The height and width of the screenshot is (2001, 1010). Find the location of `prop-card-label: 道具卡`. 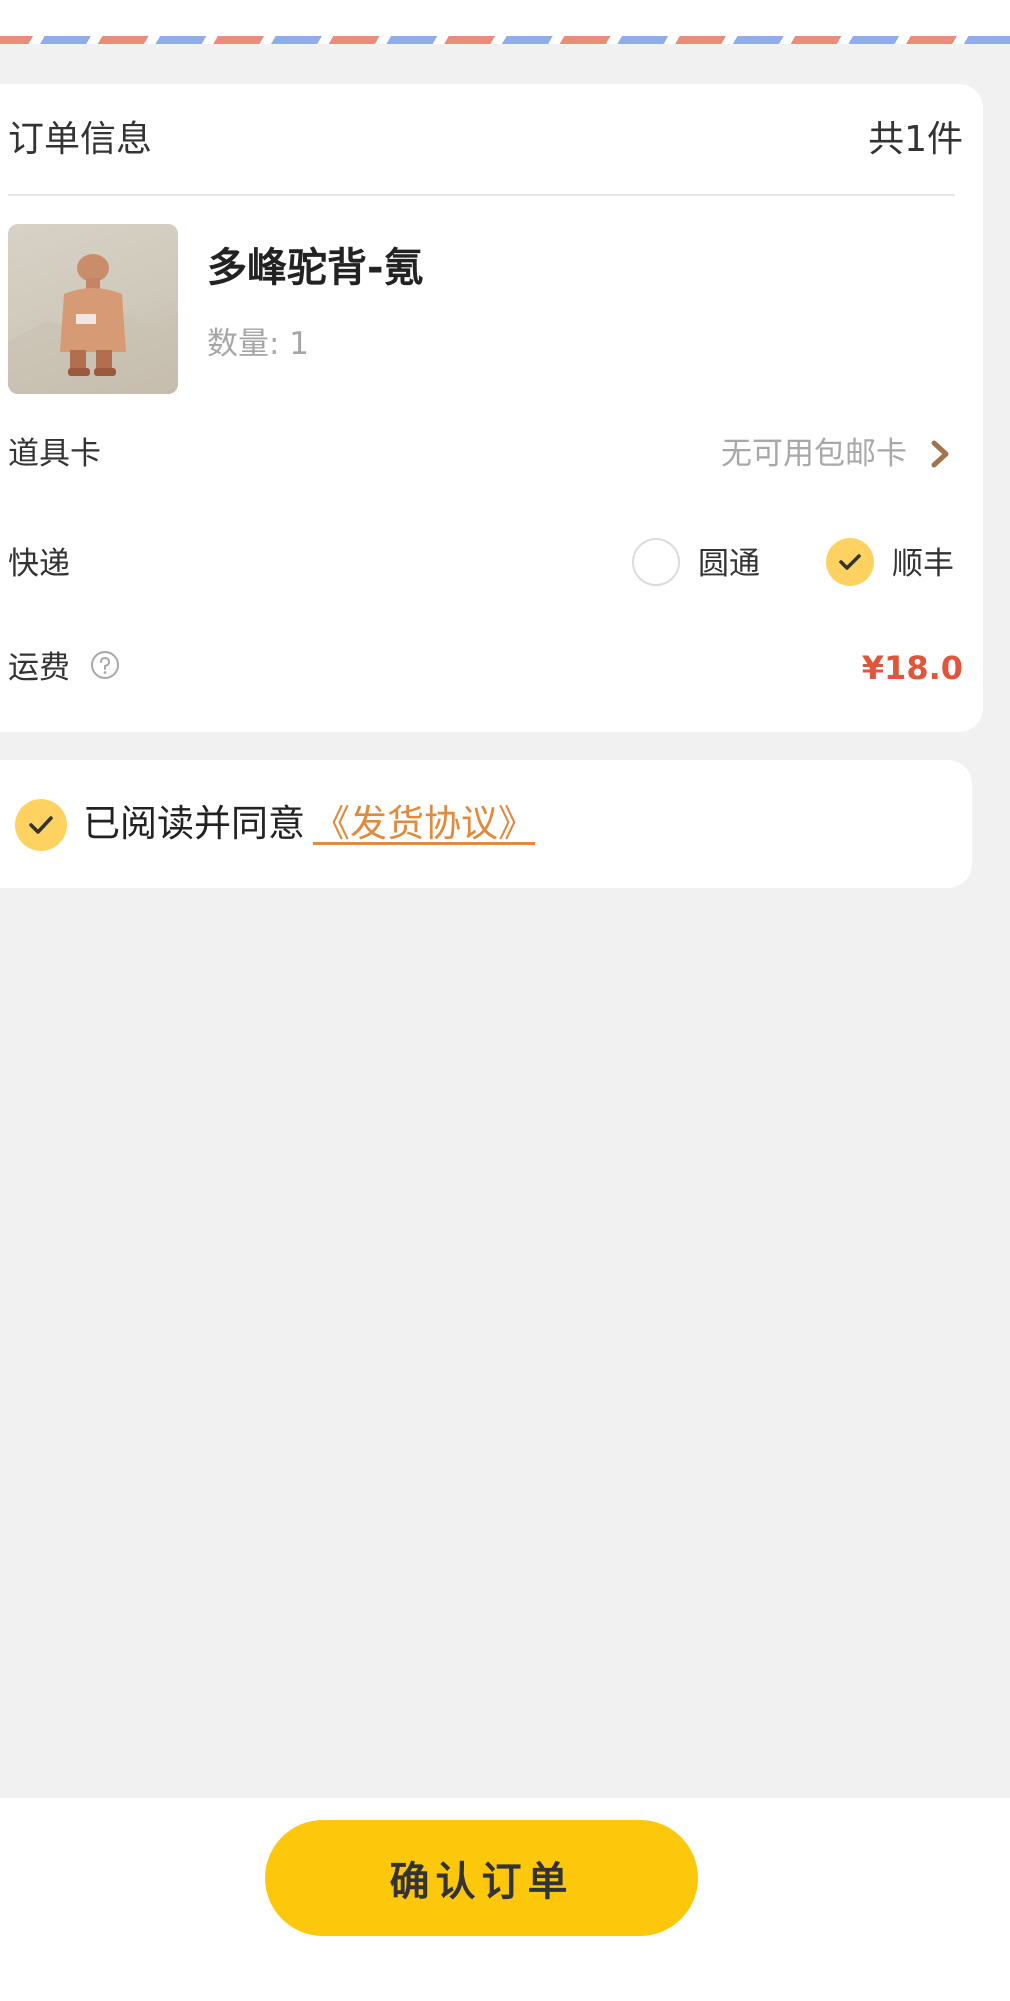

prop-card-label: 道具卡 is located at coordinates (54, 454).